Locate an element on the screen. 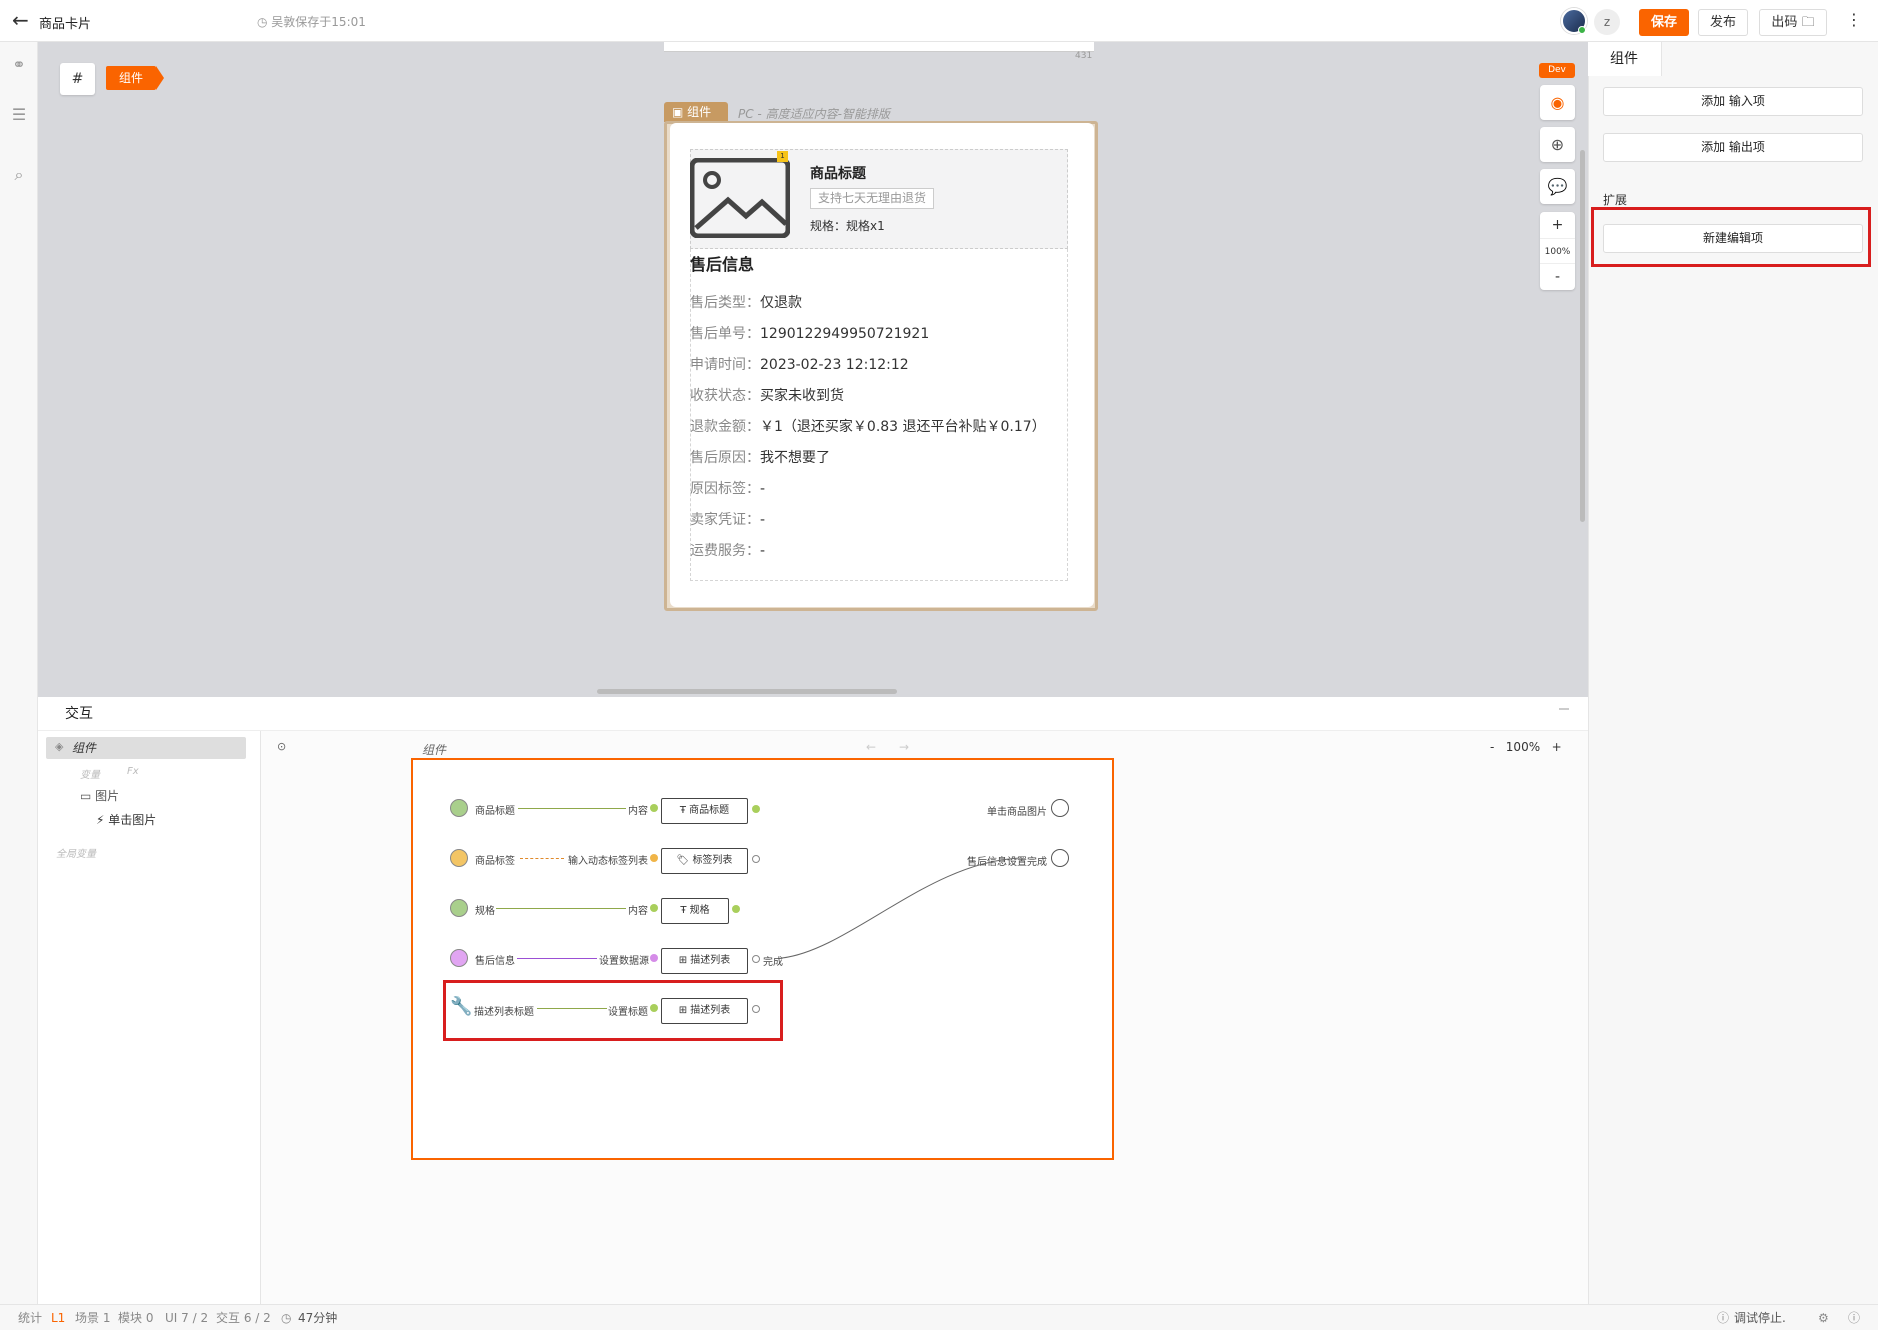  tag-icon: 🏷 is located at coordinates (683, 860).